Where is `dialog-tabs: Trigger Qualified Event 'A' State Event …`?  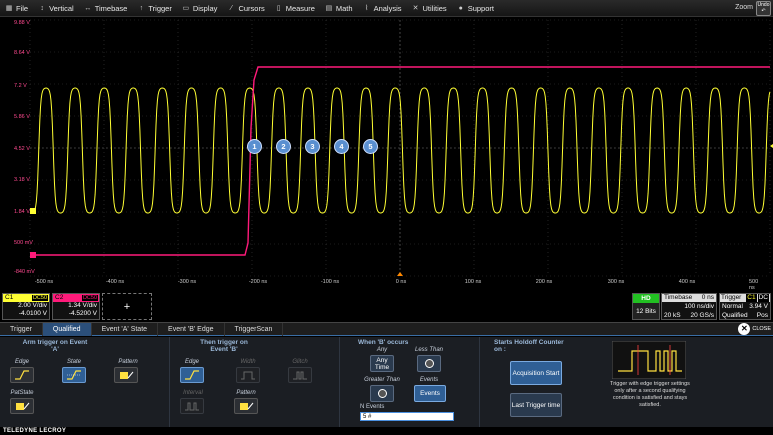
dialog-tabs: Trigger Qualified Event 'A' State Event … is located at coordinates (386, 329).